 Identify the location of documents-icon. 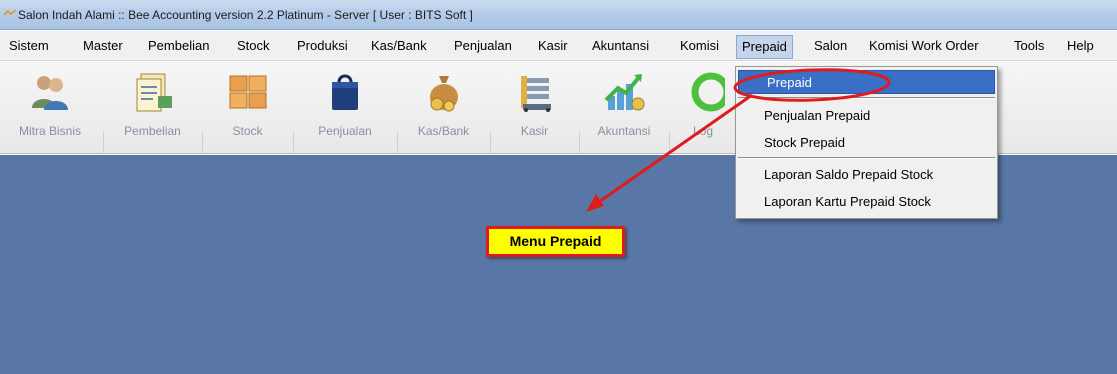
(154, 92).